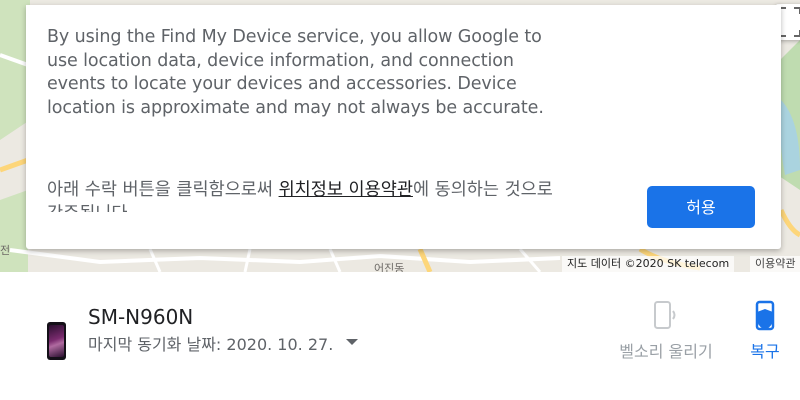 This screenshot has width=800, height=400. What do you see at coordinates (765, 332) in the screenshot?
I see `secure-device-button: 복구` at bounding box center [765, 332].